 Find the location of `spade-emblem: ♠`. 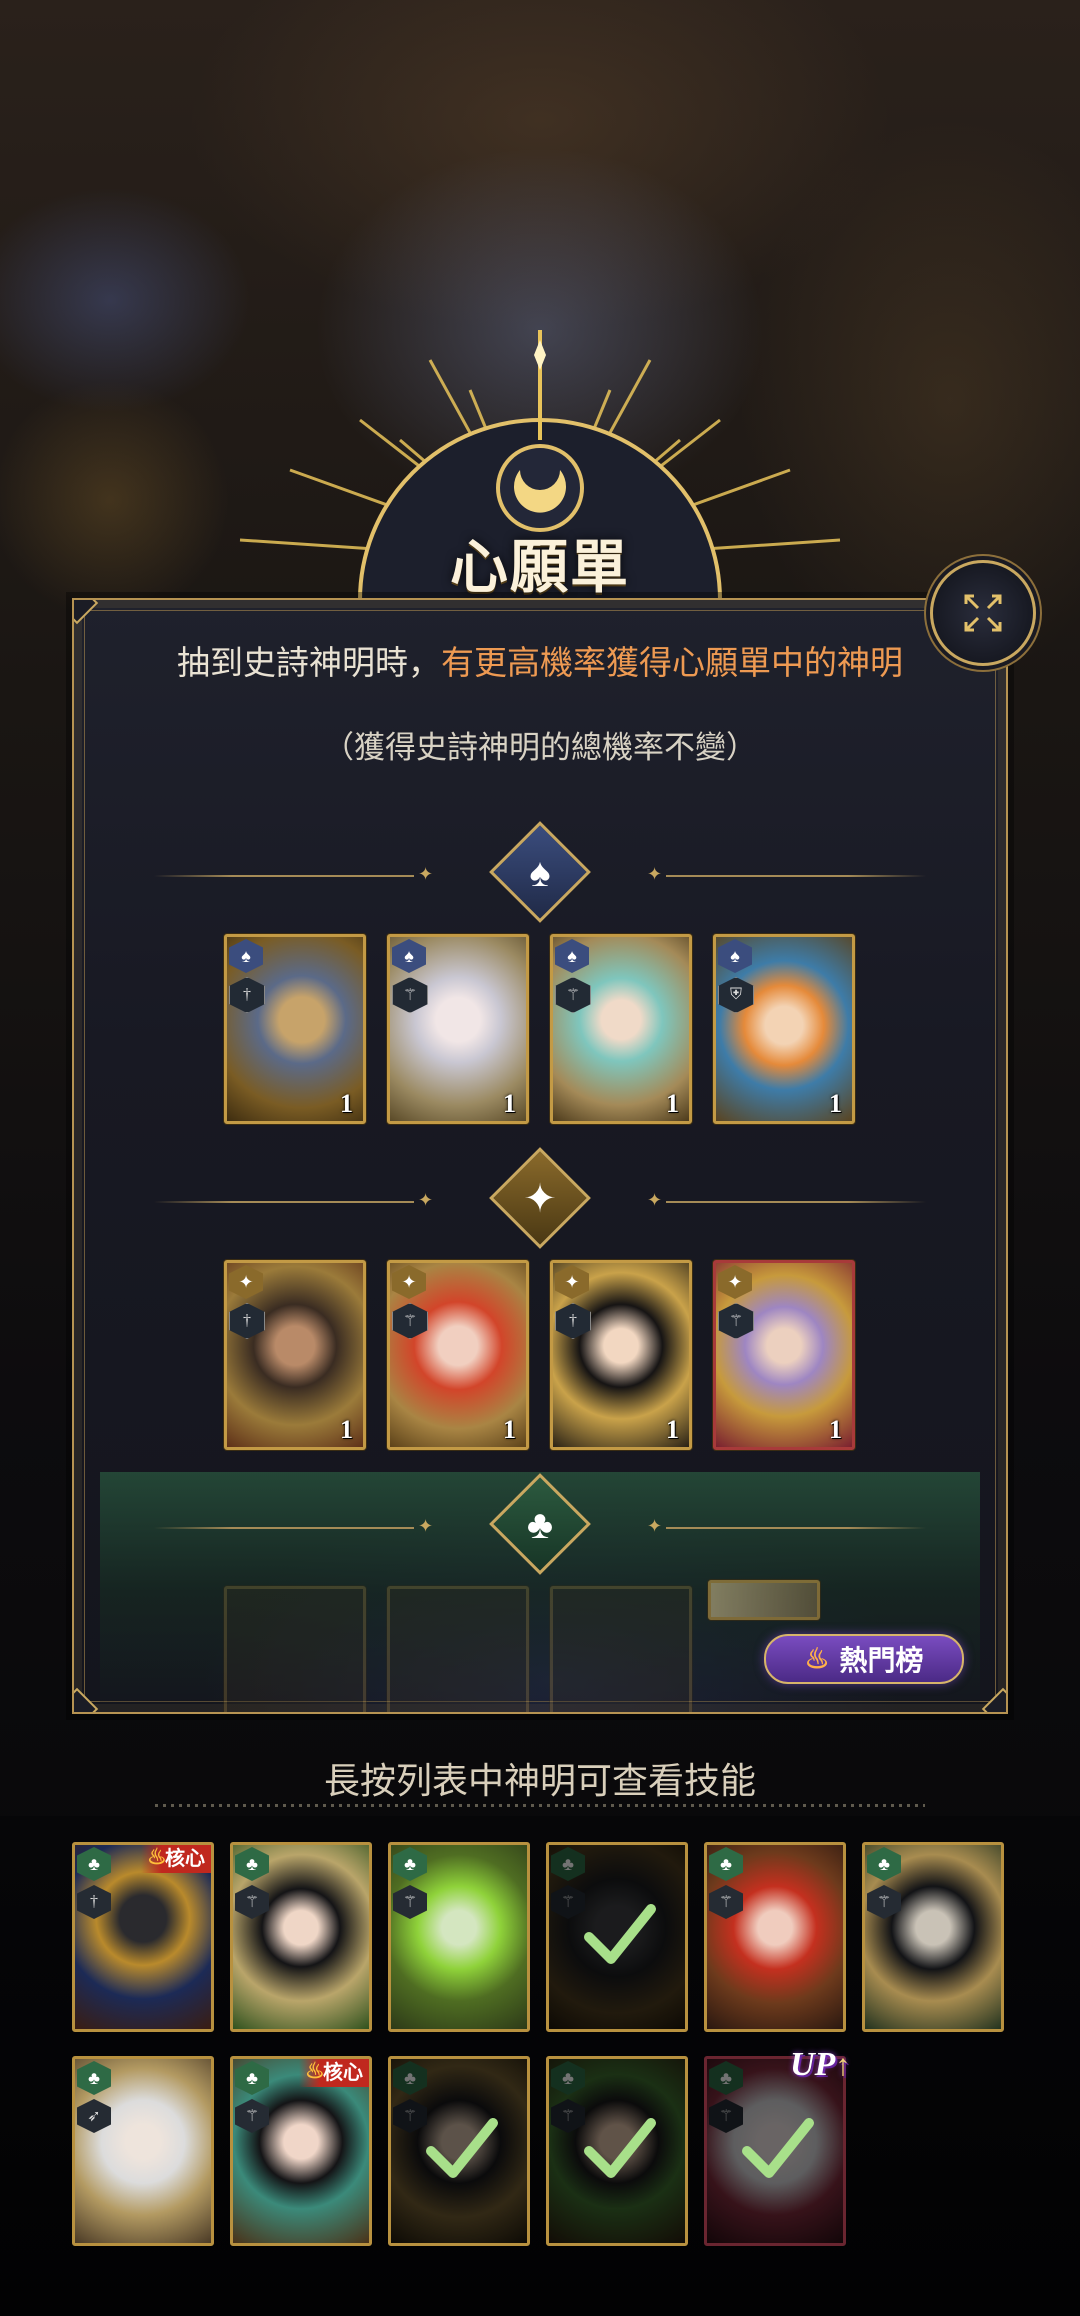

spade-emblem: ♠ is located at coordinates (540, 872).